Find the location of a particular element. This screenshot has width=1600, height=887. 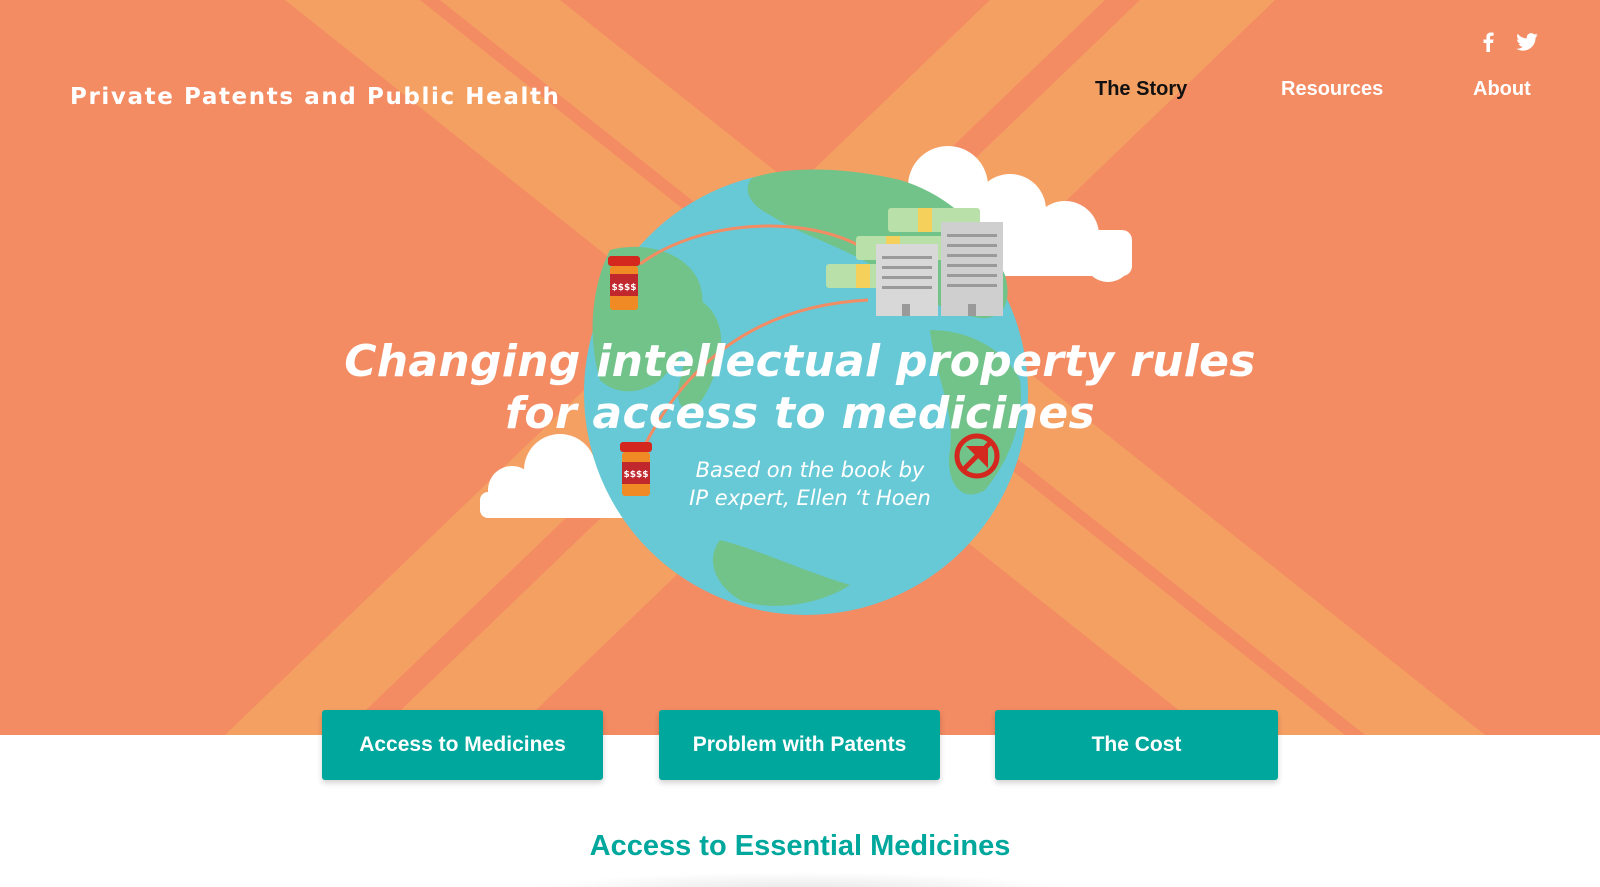

the-cost-button: The Cost is located at coordinates (1136, 745).